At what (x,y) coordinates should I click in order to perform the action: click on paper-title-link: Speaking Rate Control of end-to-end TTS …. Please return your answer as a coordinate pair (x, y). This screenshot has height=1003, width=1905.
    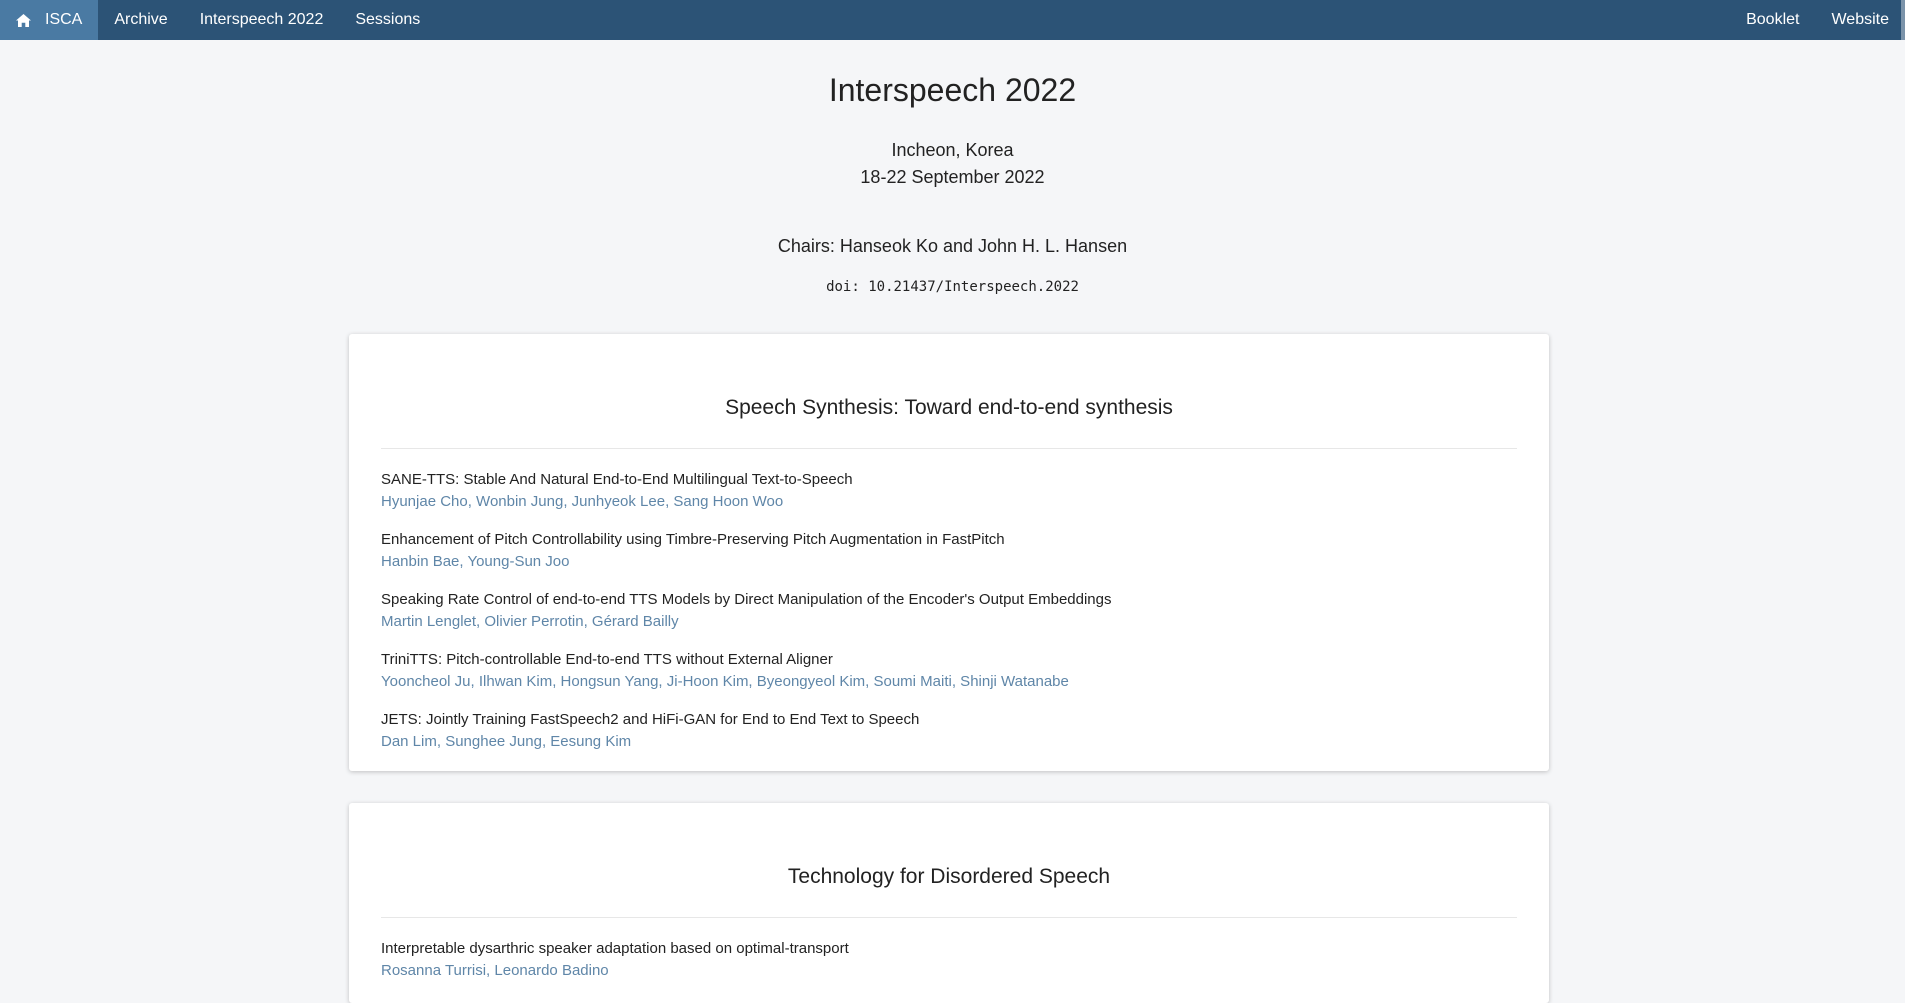
    Looking at the image, I should click on (949, 600).